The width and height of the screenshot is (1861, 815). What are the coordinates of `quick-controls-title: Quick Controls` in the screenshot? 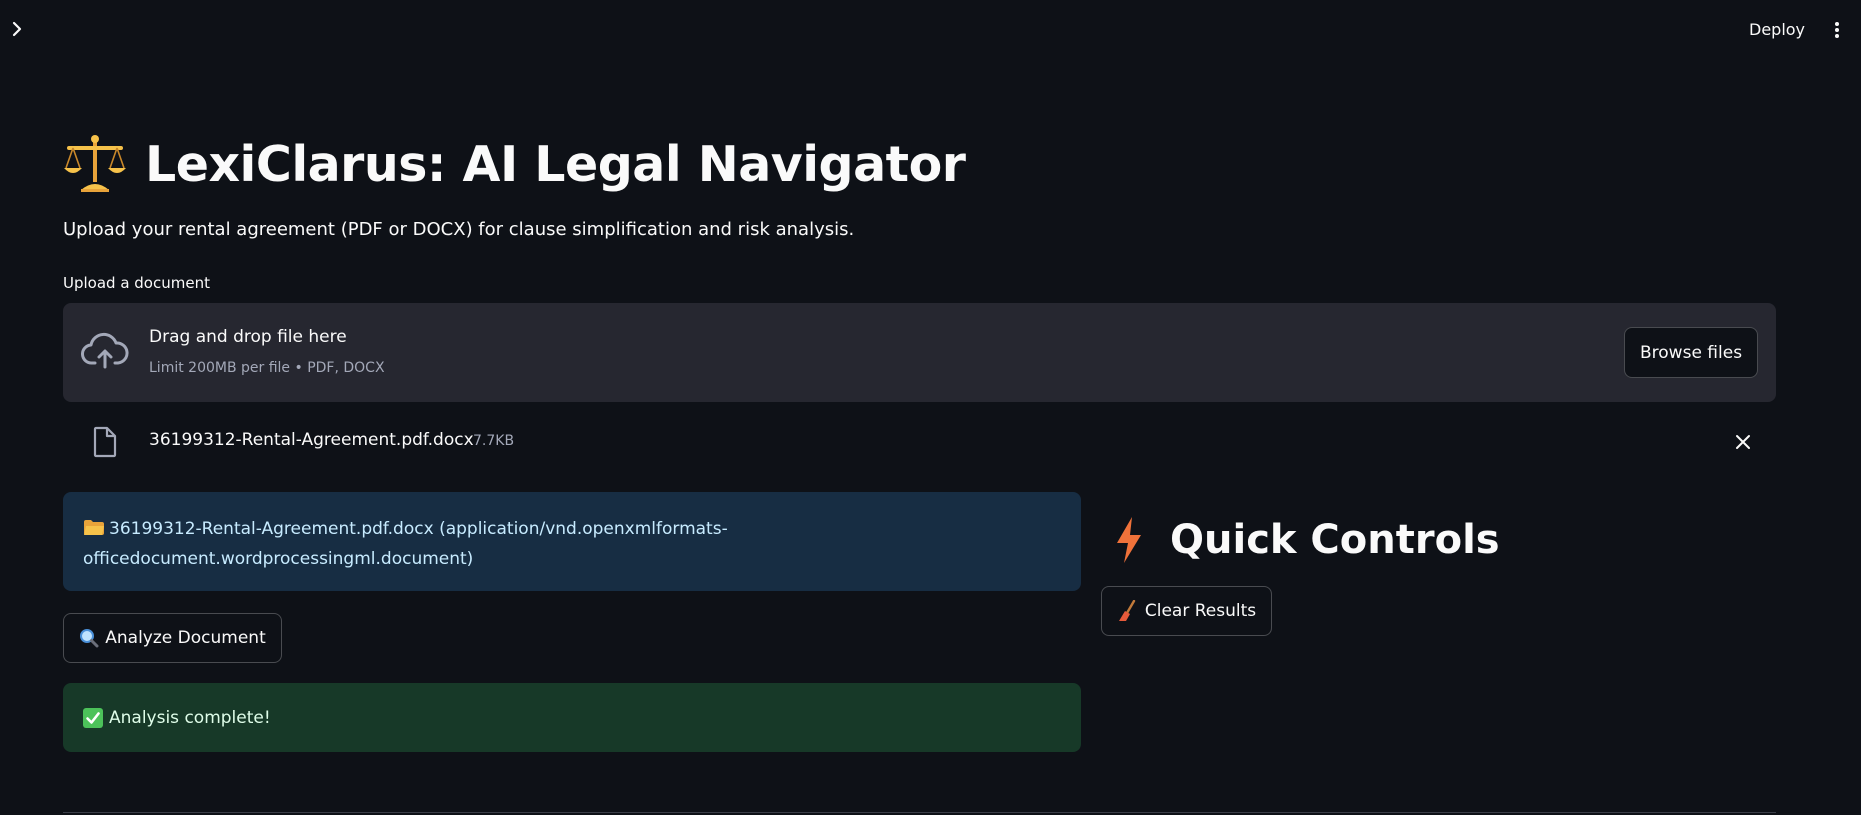 It's located at (1335, 540).